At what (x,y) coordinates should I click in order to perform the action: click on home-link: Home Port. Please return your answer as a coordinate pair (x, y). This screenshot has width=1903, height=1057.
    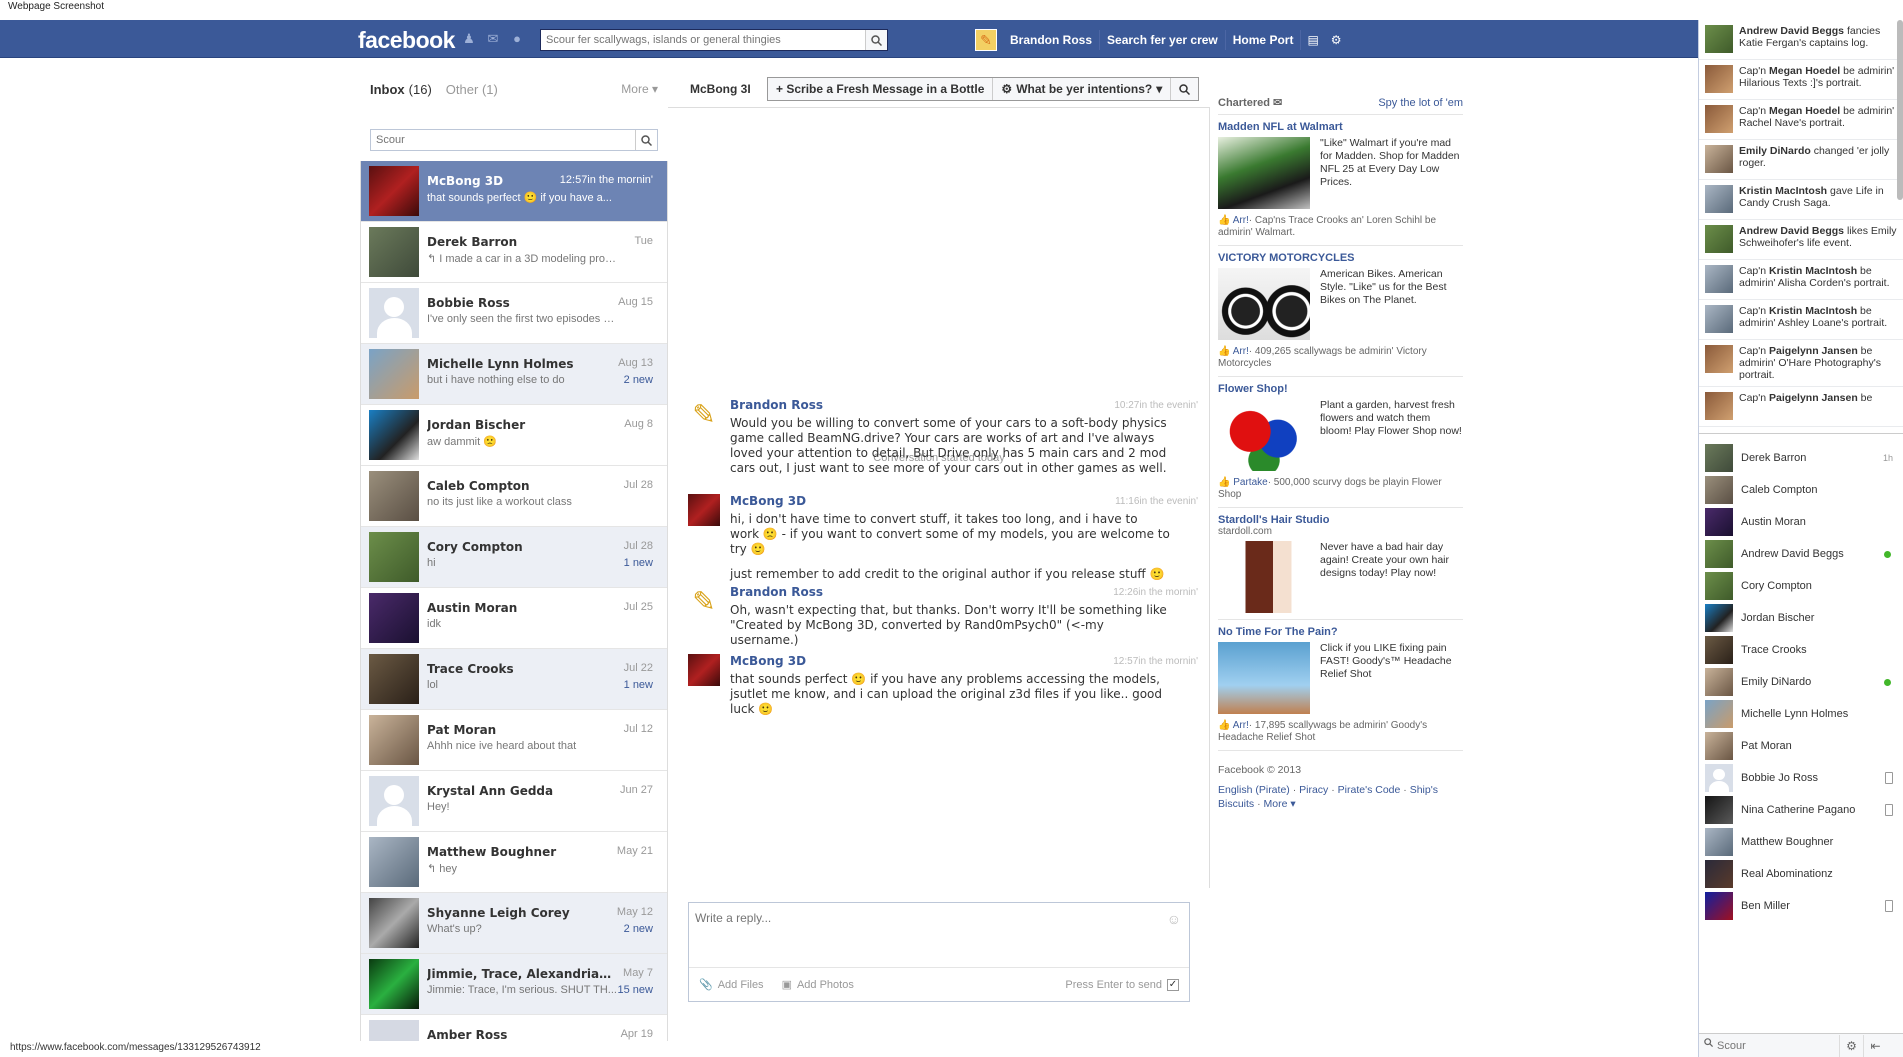
    Looking at the image, I should click on (1264, 40).